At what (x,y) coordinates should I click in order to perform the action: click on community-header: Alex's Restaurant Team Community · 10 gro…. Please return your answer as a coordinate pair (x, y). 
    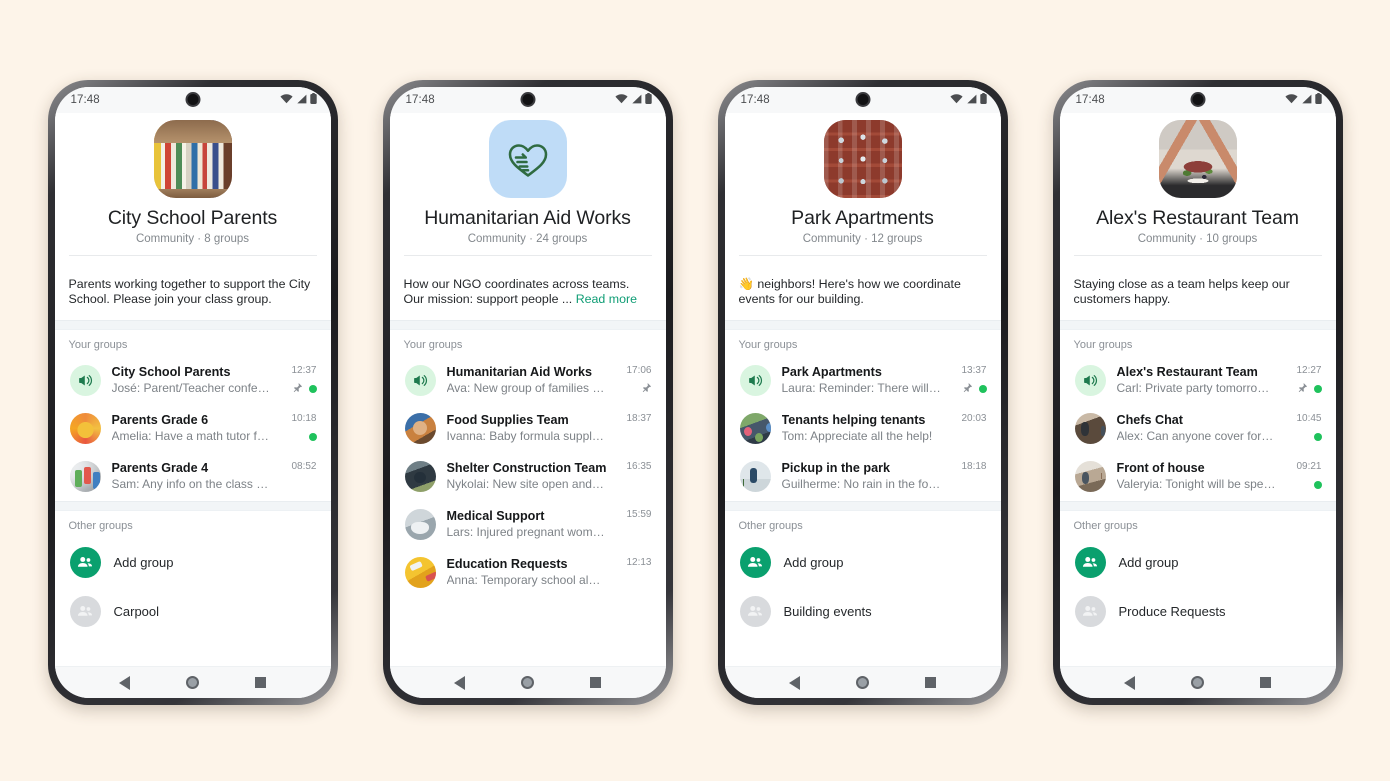
    Looking at the image, I should click on (1197, 193).